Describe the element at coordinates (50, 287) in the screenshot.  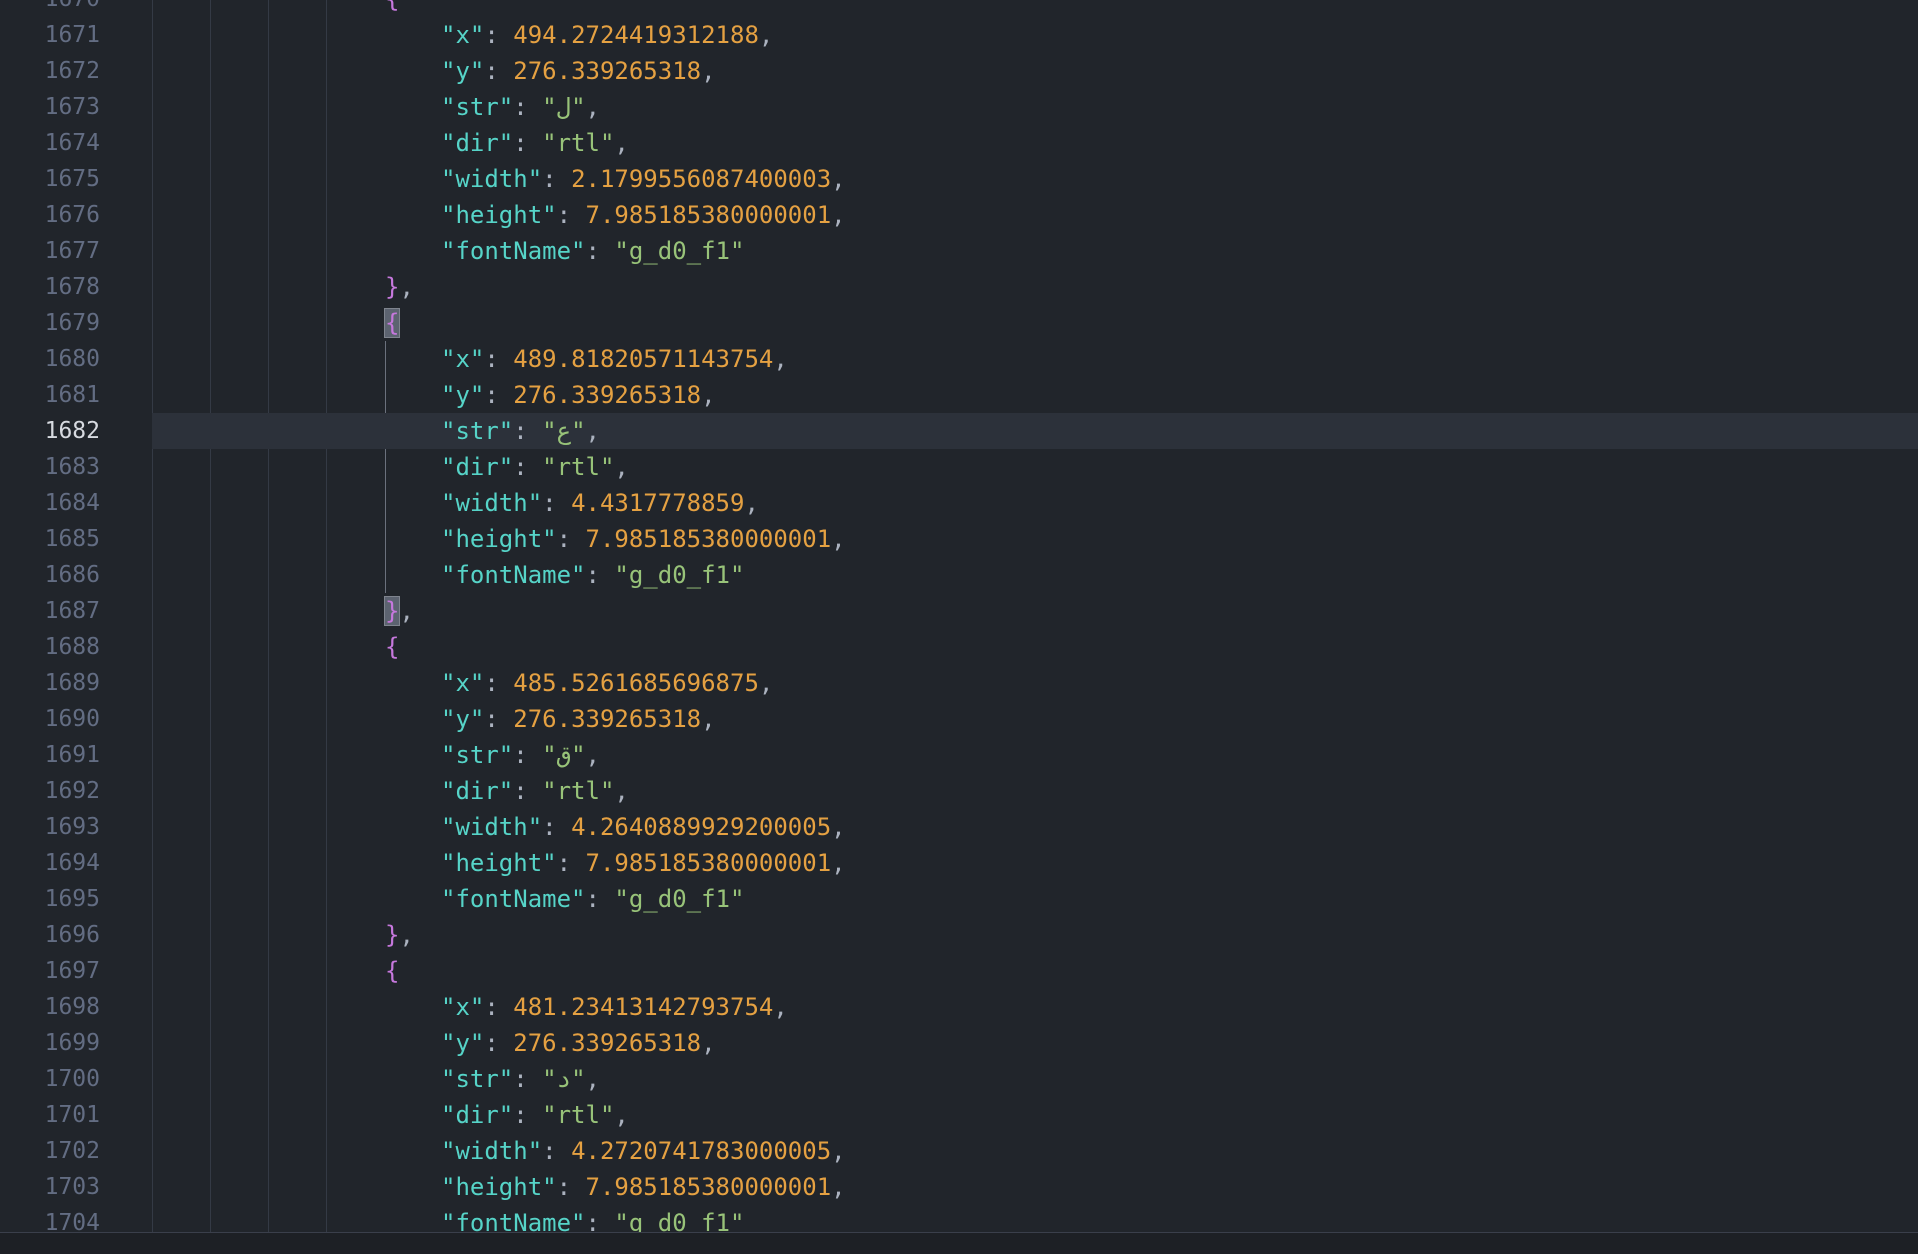
I see `line-number: 1678` at that location.